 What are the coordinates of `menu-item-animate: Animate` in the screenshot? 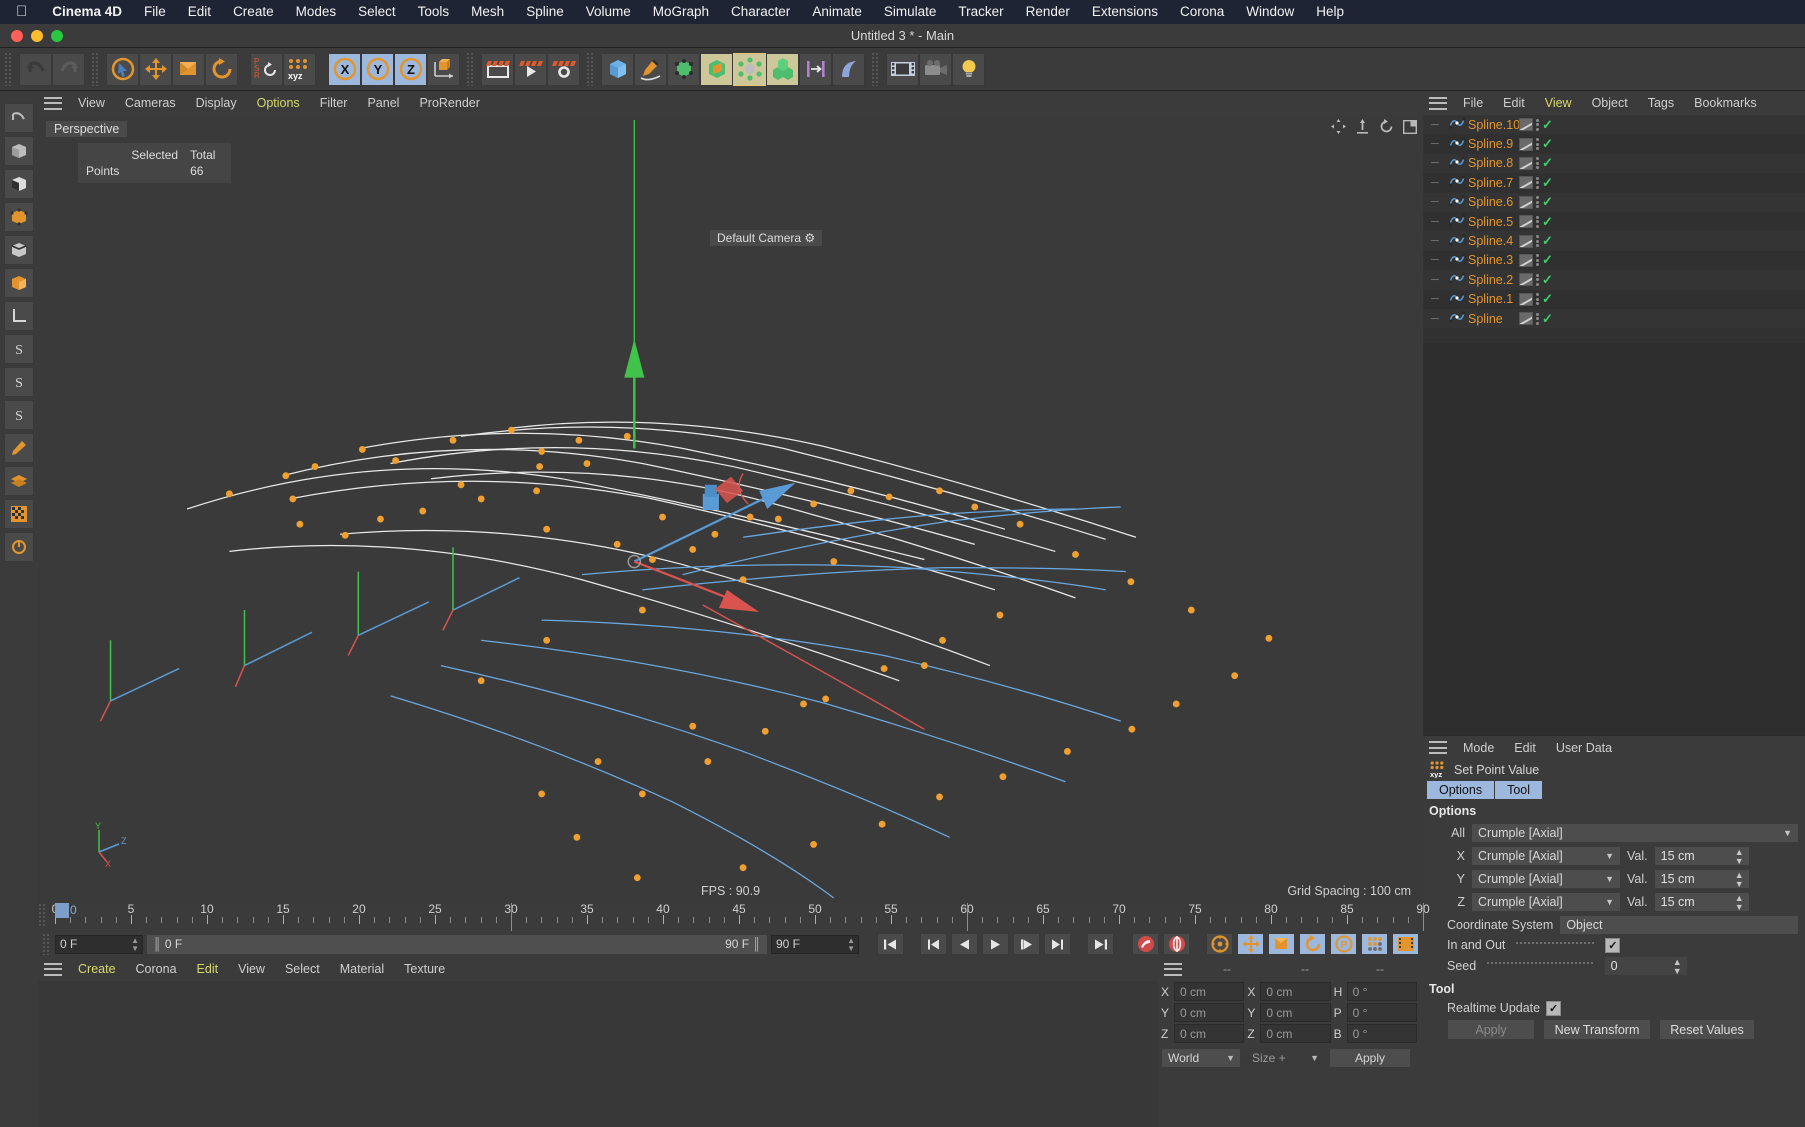 It's located at (837, 12).